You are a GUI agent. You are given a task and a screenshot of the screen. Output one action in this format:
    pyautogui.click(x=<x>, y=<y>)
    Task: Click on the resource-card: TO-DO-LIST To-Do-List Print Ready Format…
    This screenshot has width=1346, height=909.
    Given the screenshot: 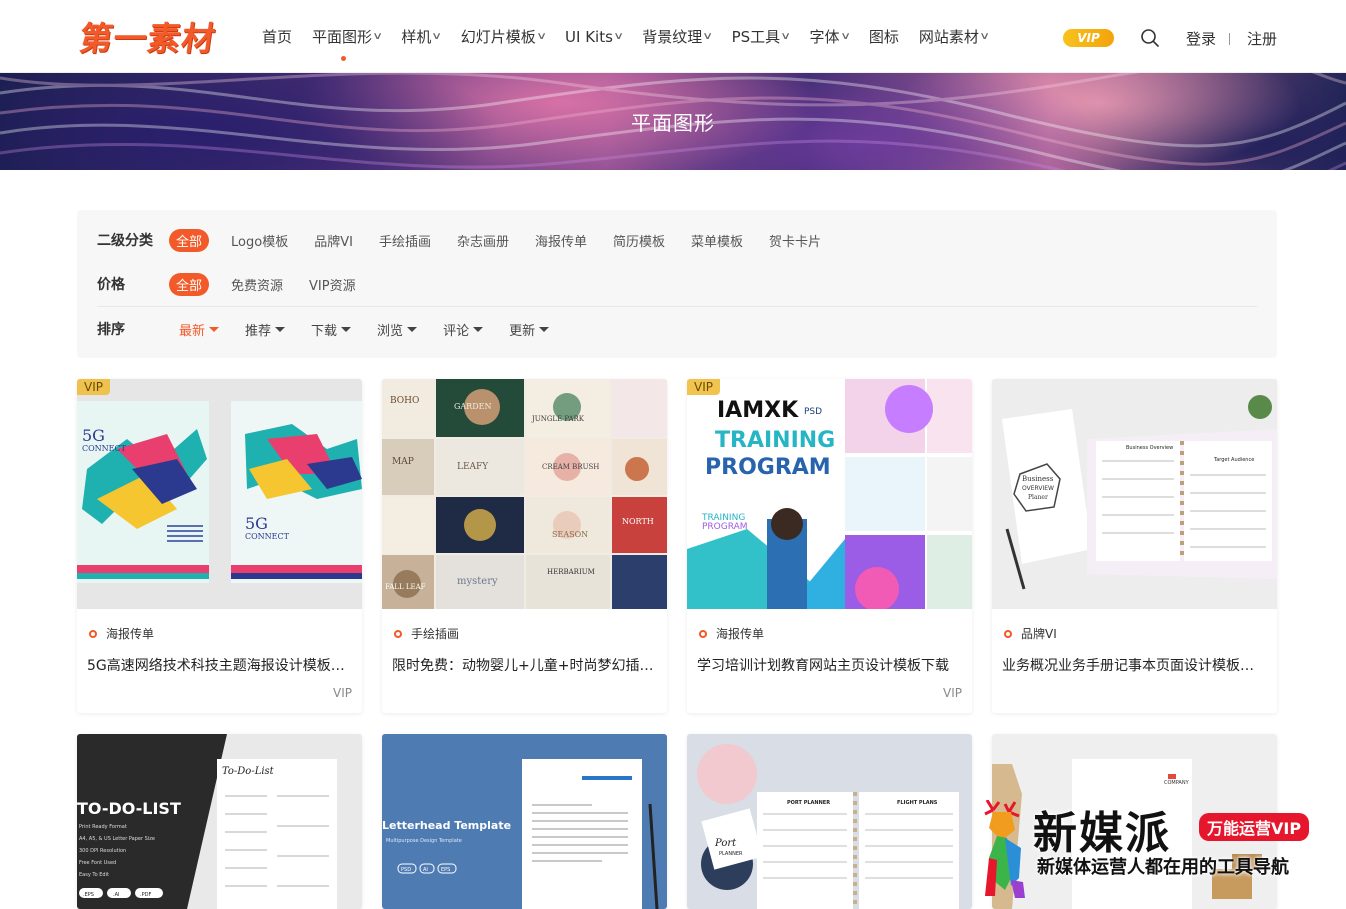 What is the action you would take?
    pyautogui.click(x=219, y=821)
    